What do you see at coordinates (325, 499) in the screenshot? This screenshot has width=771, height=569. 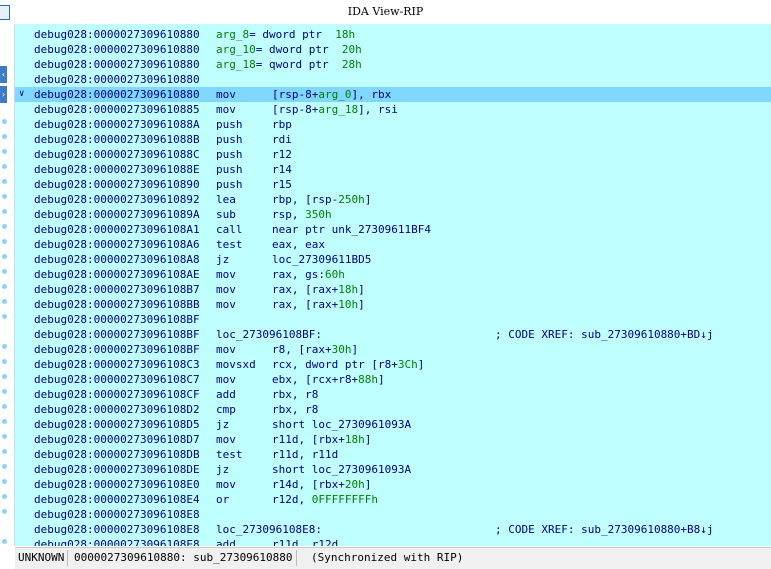 I see `instruction-operands: r12d, 0FFFFFFFFh` at bounding box center [325, 499].